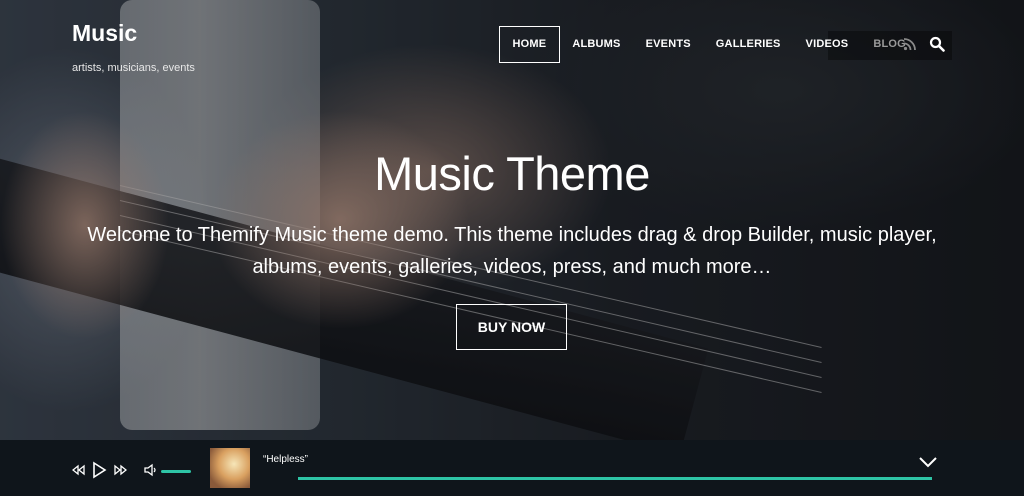  Describe the element at coordinates (99, 470) in the screenshot. I see `play-icon` at that location.